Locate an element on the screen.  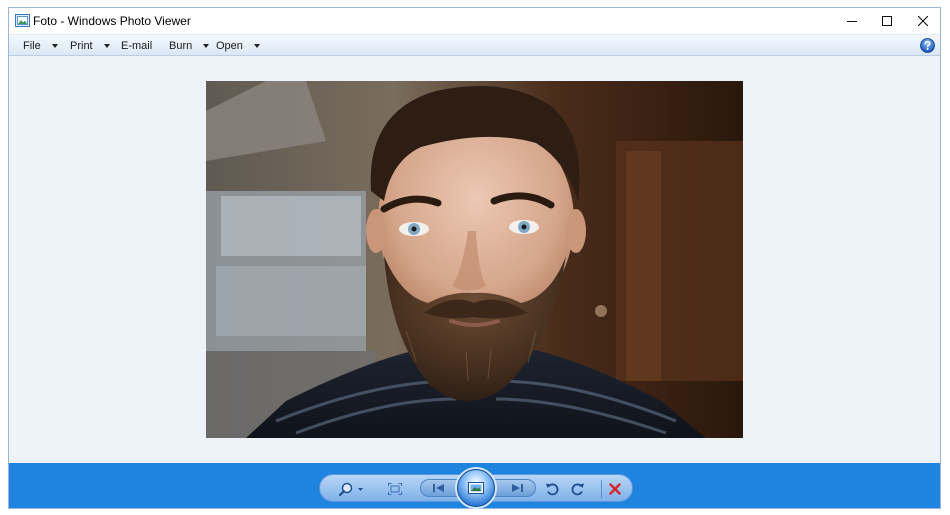
maximize-button is located at coordinates (887, 21).